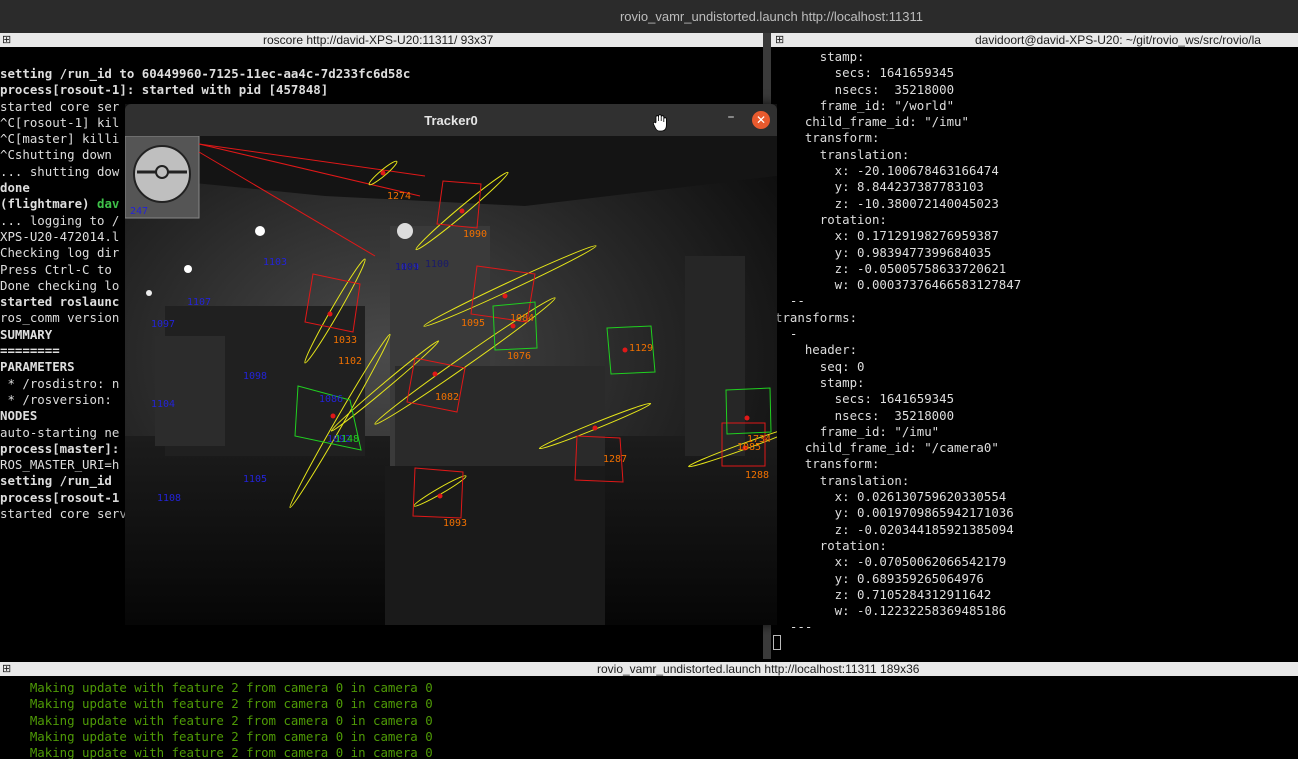 The height and width of the screenshot is (759, 1298). What do you see at coordinates (879, 578) in the screenshot?
I see `terminal-line: y: 0.689359265064976` at bounding box center [879, 578].